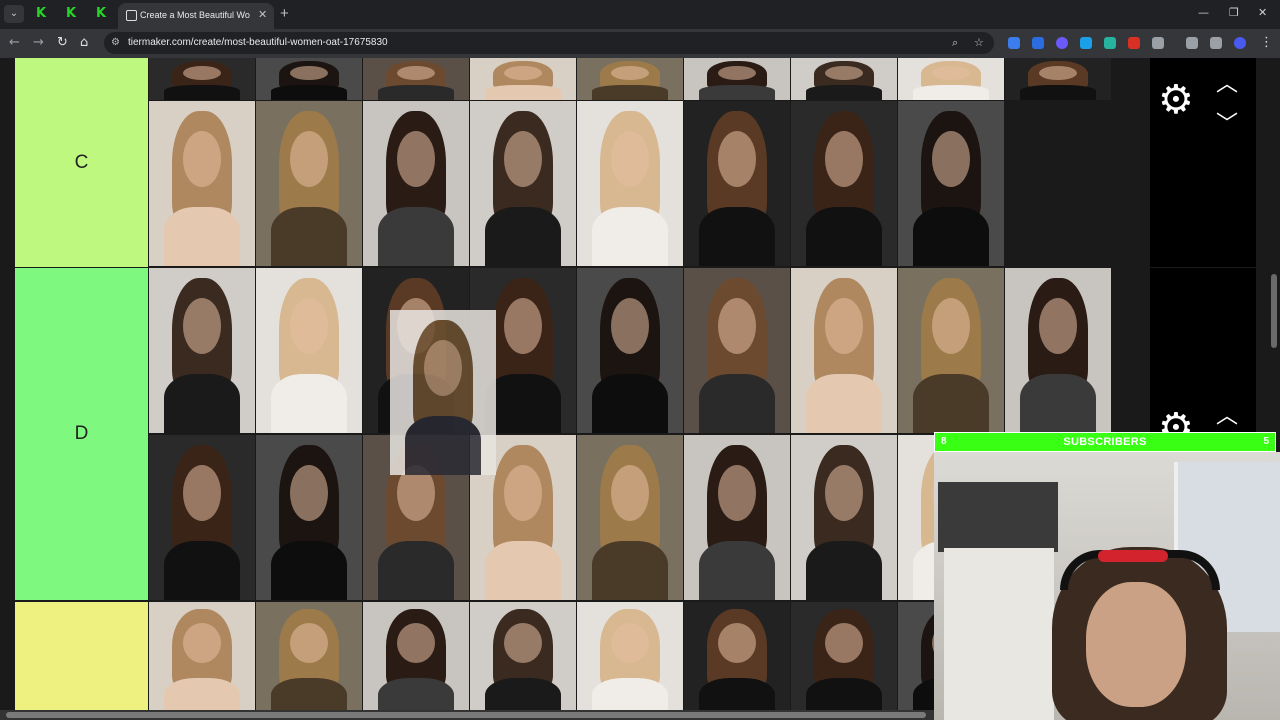  I want to click on bookmark-star-icon: ☆, so click(979, 42).